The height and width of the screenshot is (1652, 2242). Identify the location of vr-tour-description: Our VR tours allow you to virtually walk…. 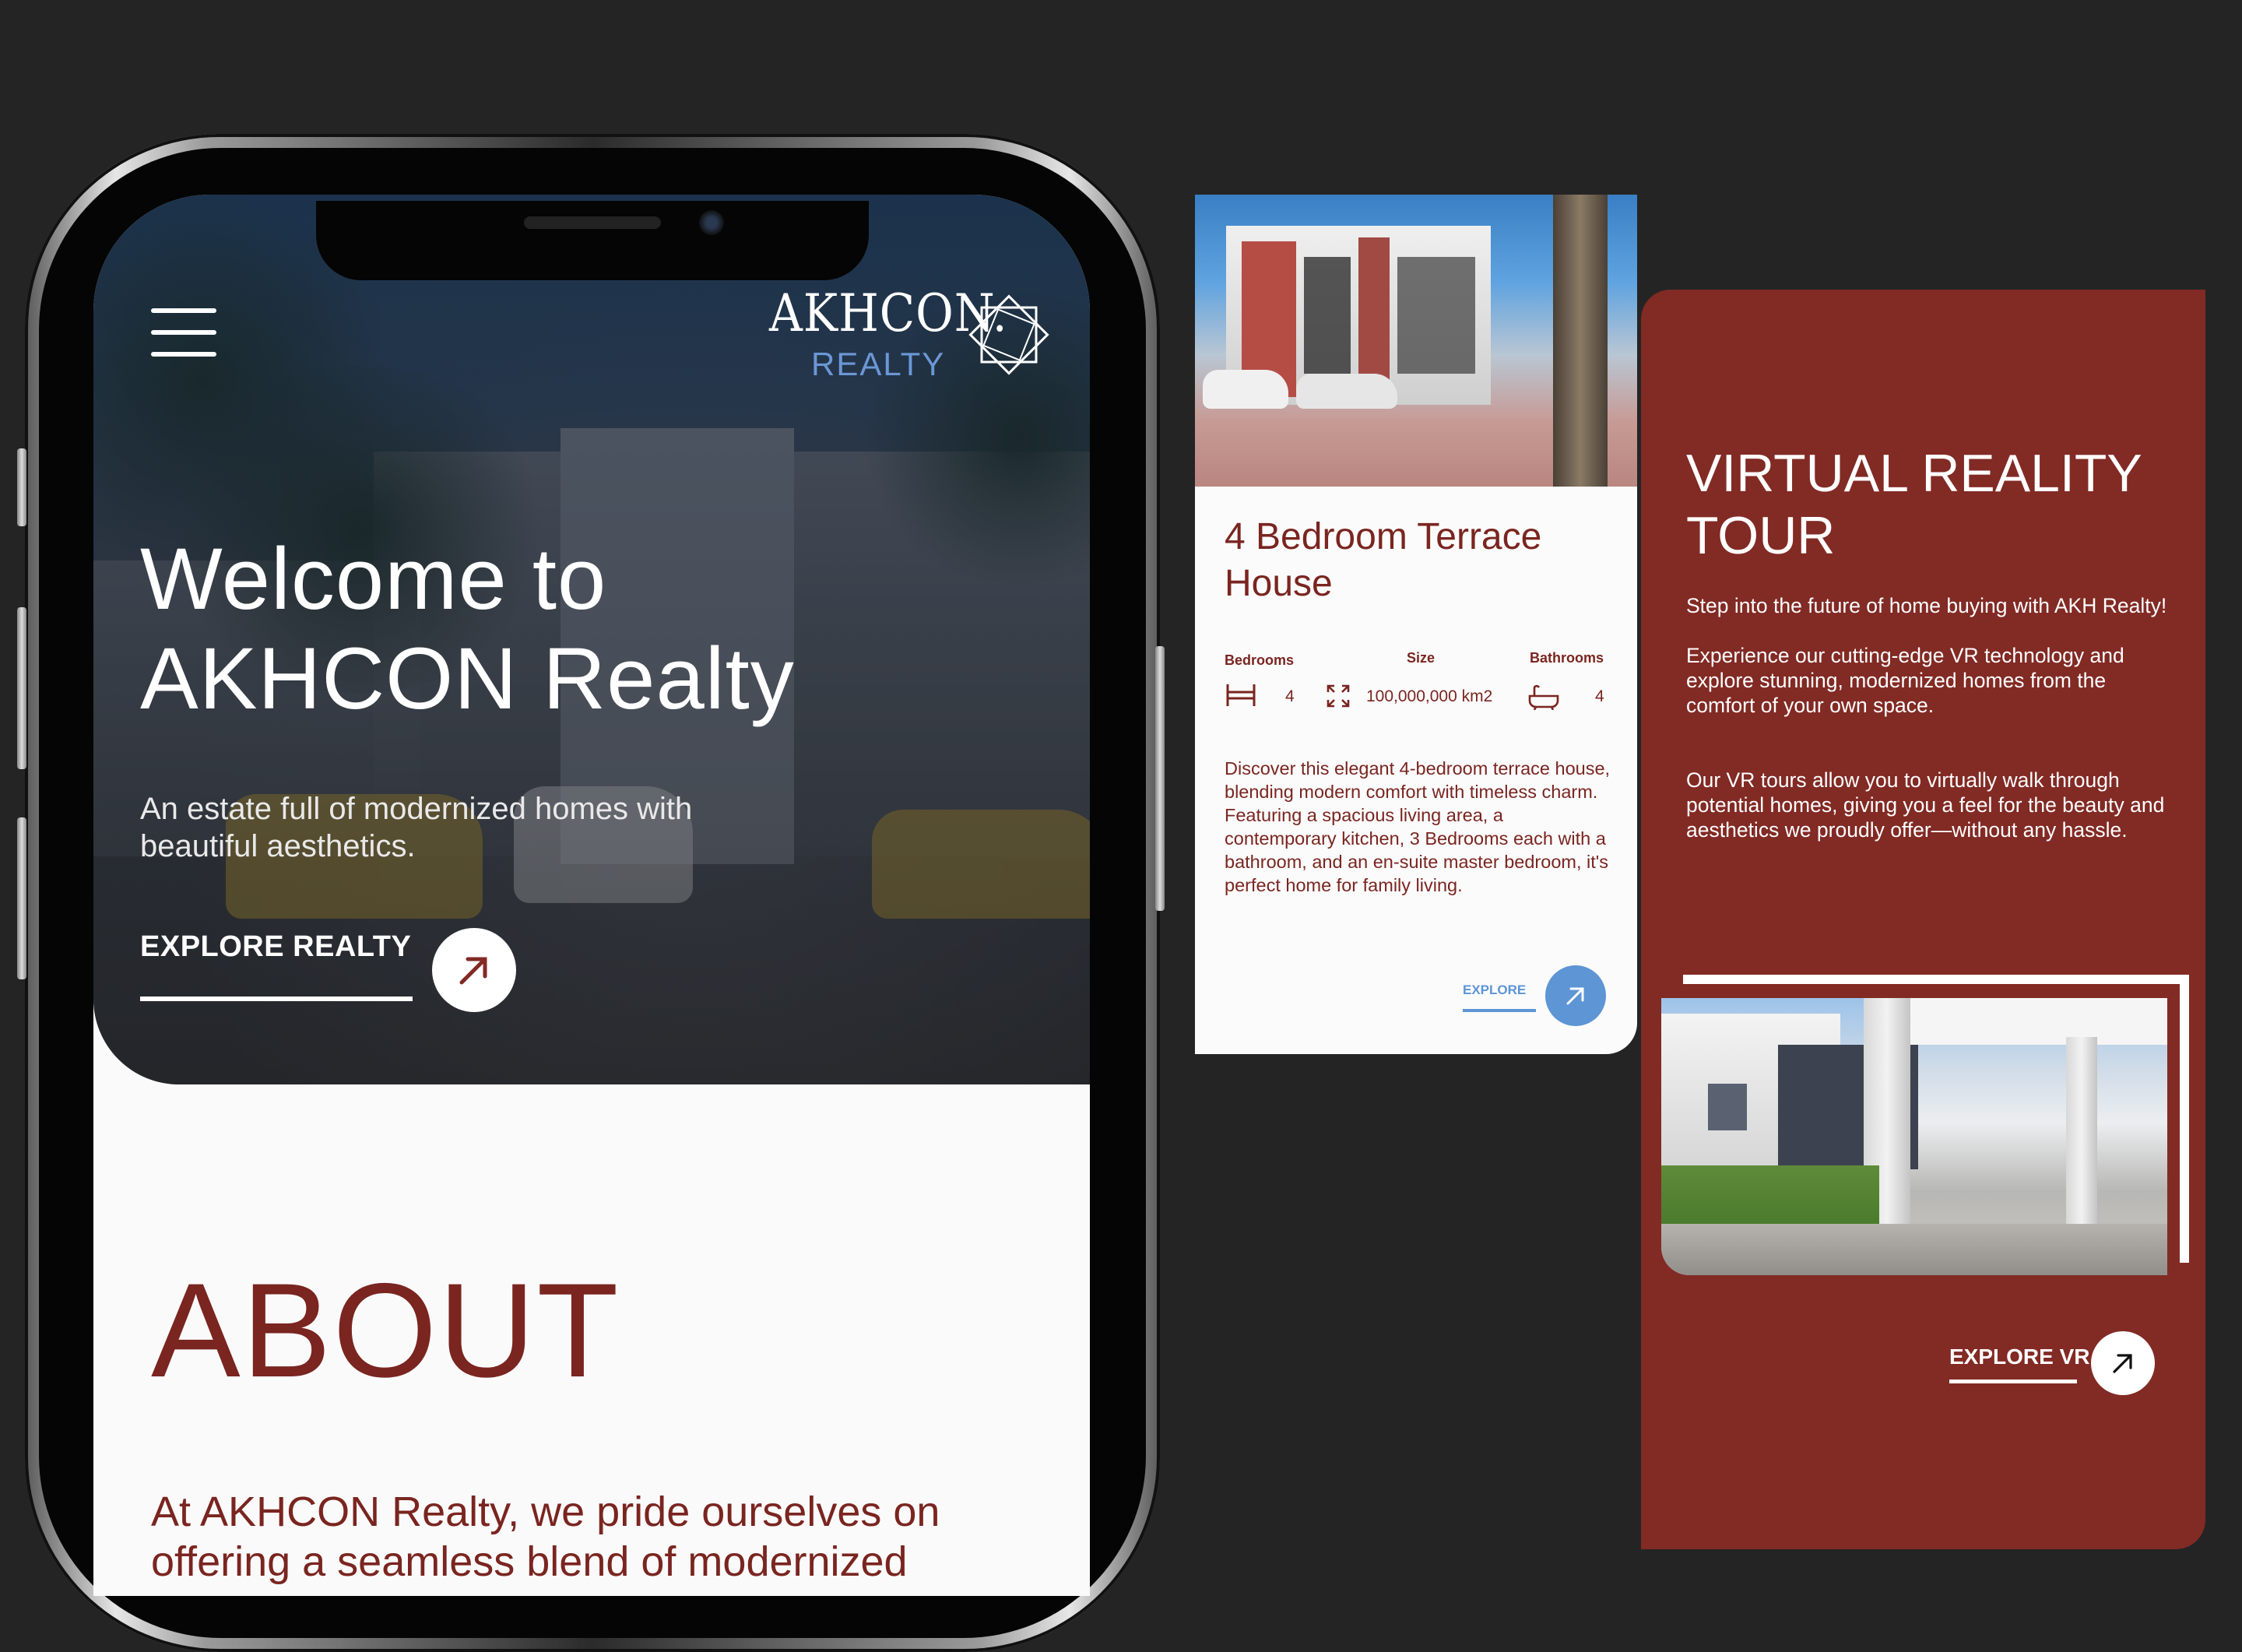
(1925, 805).